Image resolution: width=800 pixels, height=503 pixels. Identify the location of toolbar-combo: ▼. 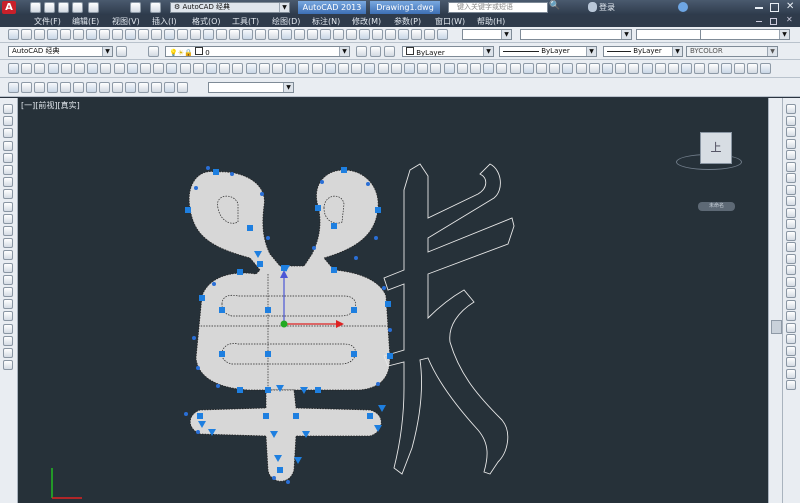
(576, 34).